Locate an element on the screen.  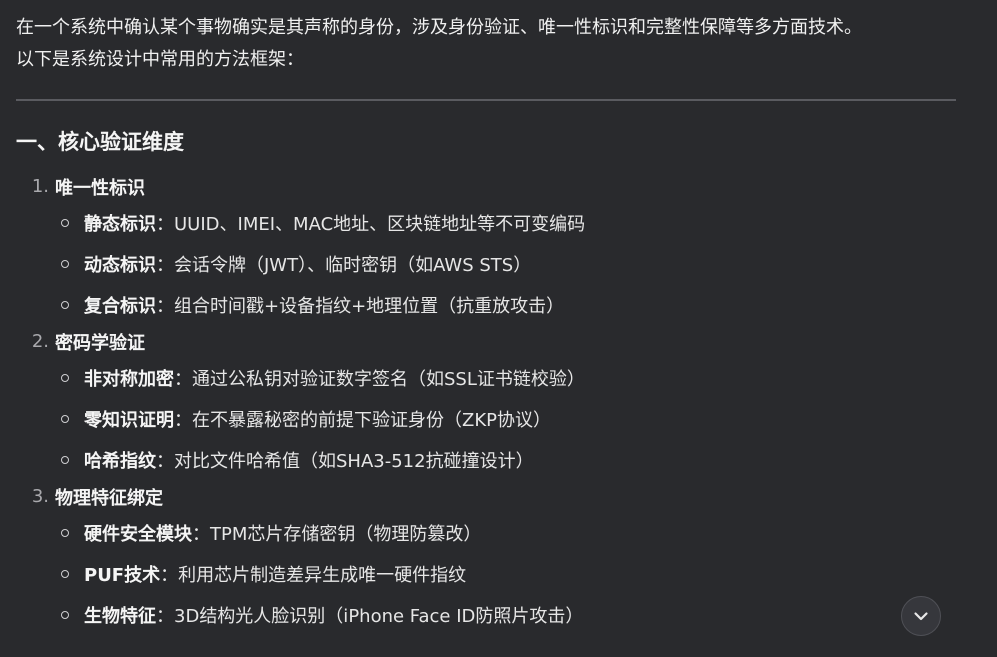
list-number: 1. is located at coordinates (40, 186).